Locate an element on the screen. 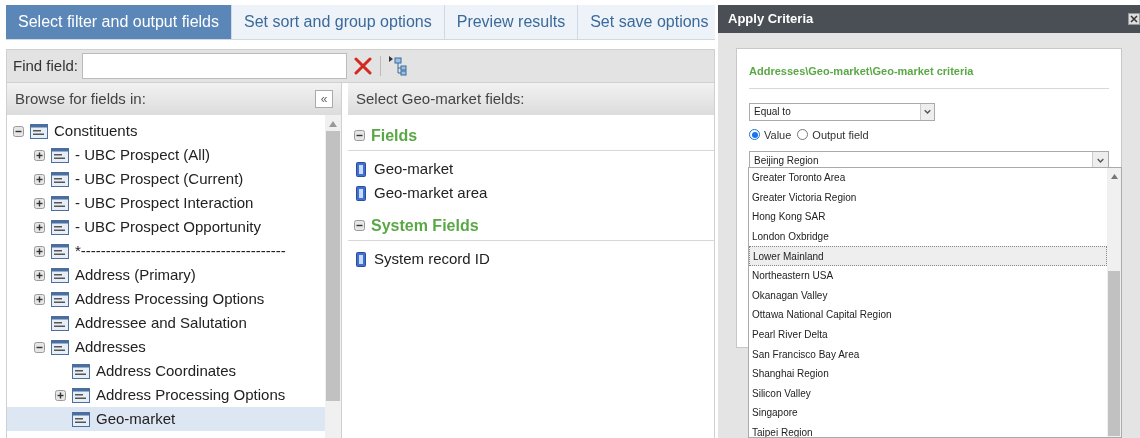 This screenshot has width=1140, height=438. criteria-heading: Addresses\Geo-market\Geo-market criteria is located at coordinates (929, 76).